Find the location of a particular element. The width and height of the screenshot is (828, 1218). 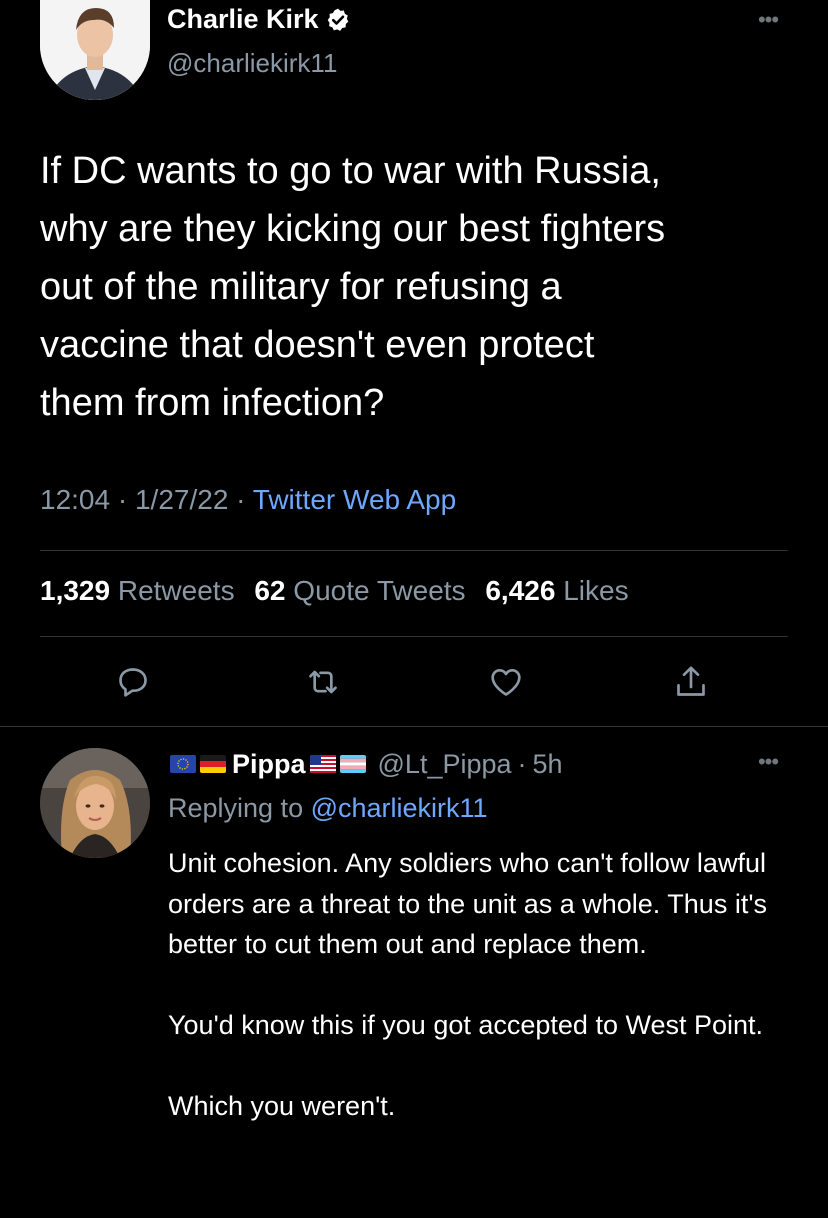

author-avatar is located at coordinates (95, 50).